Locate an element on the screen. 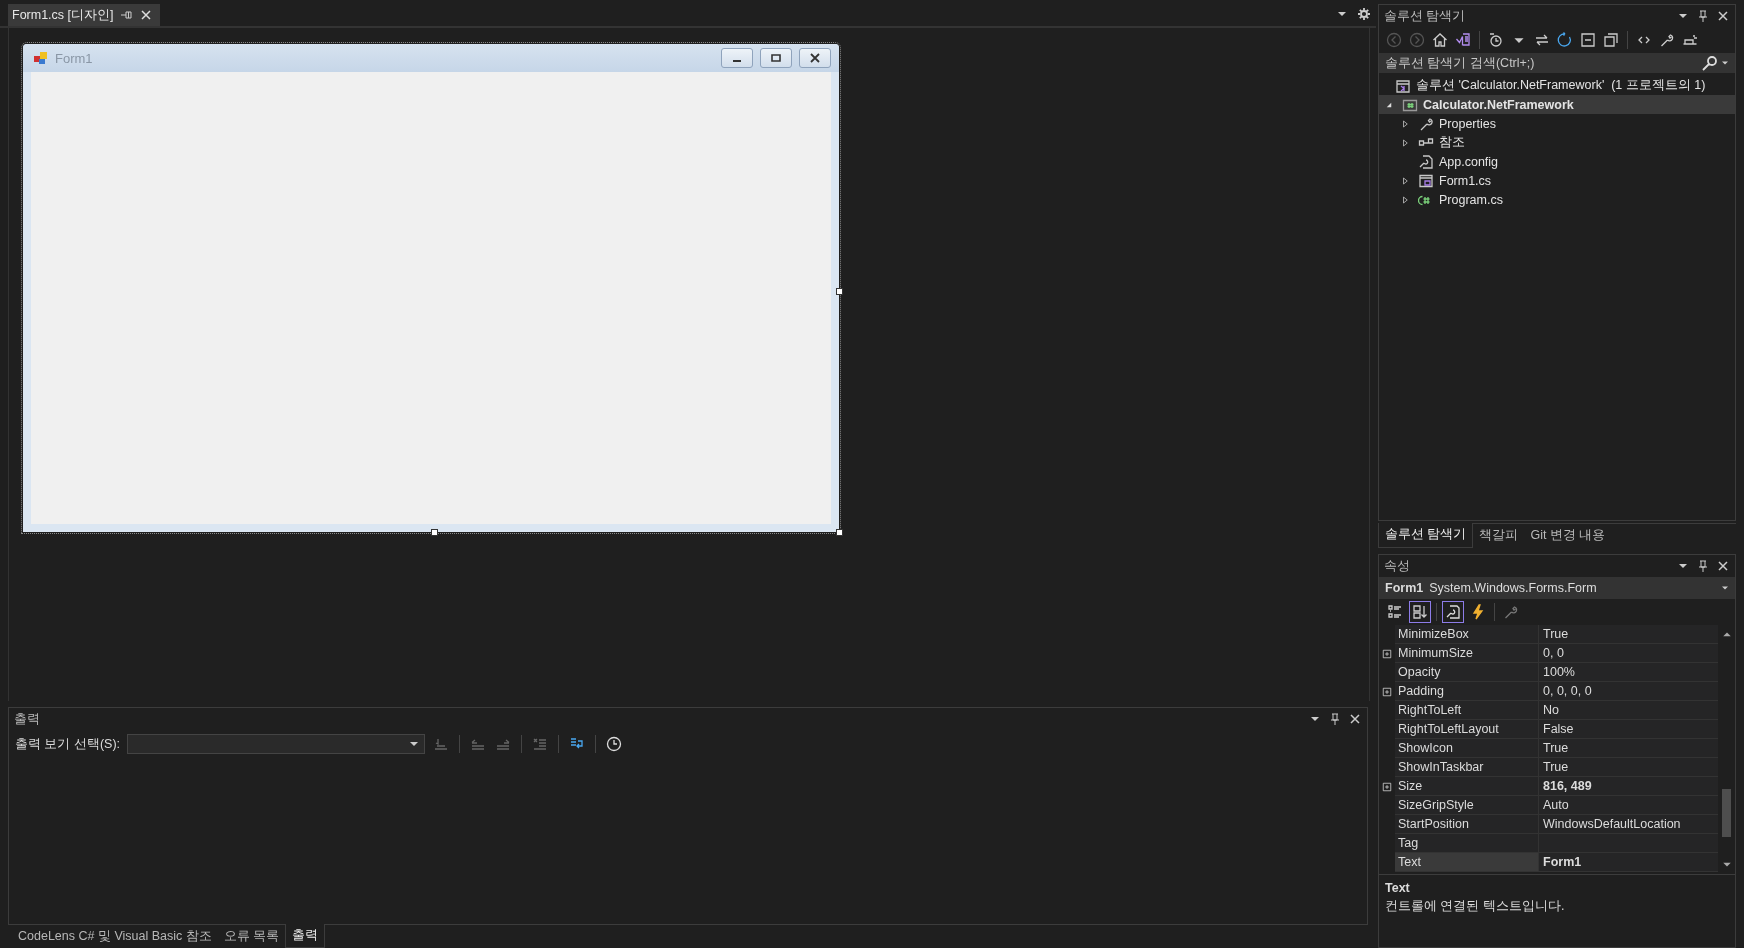 This screenshot has width=1744, height=948. property-row: MinimizeBox True is located at coordinates (1548, 634).